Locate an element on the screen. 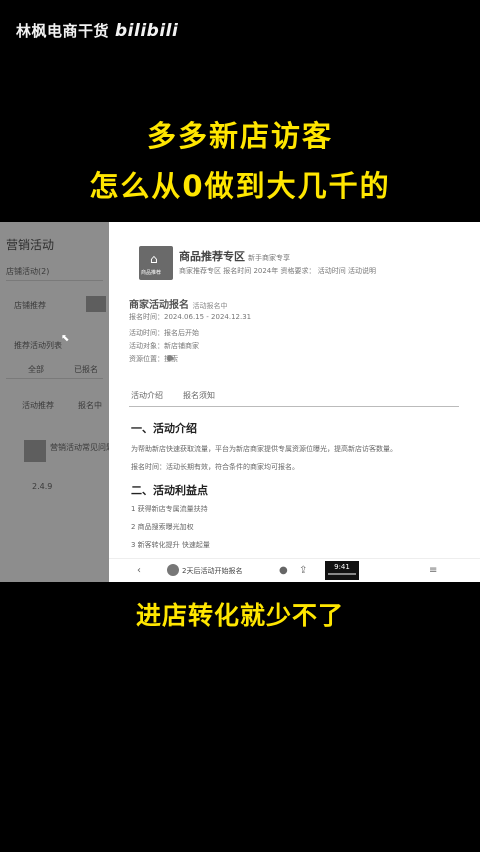  toolbar-message: 2天后活动开始报名 is located at coordinates (212, 571).